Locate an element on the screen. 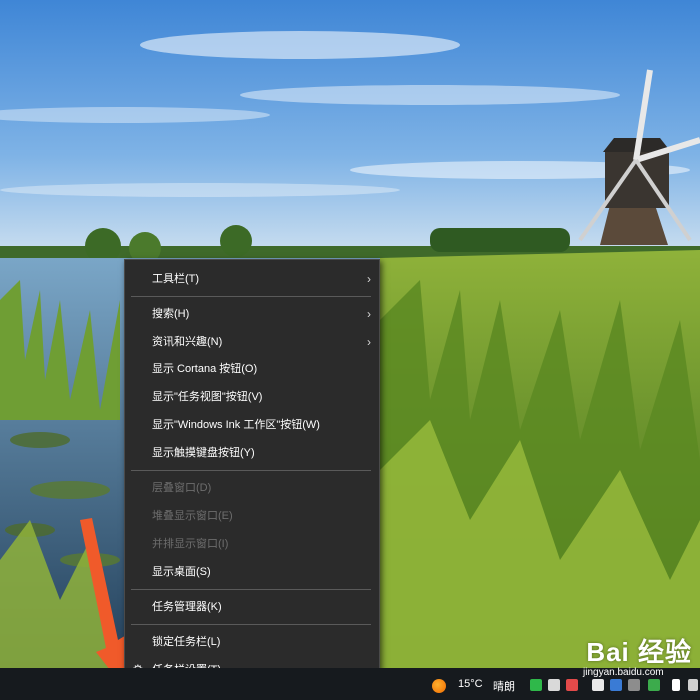  menu-item-label: 堆叠显示窗口(E) is located at coordinates (192, 516).